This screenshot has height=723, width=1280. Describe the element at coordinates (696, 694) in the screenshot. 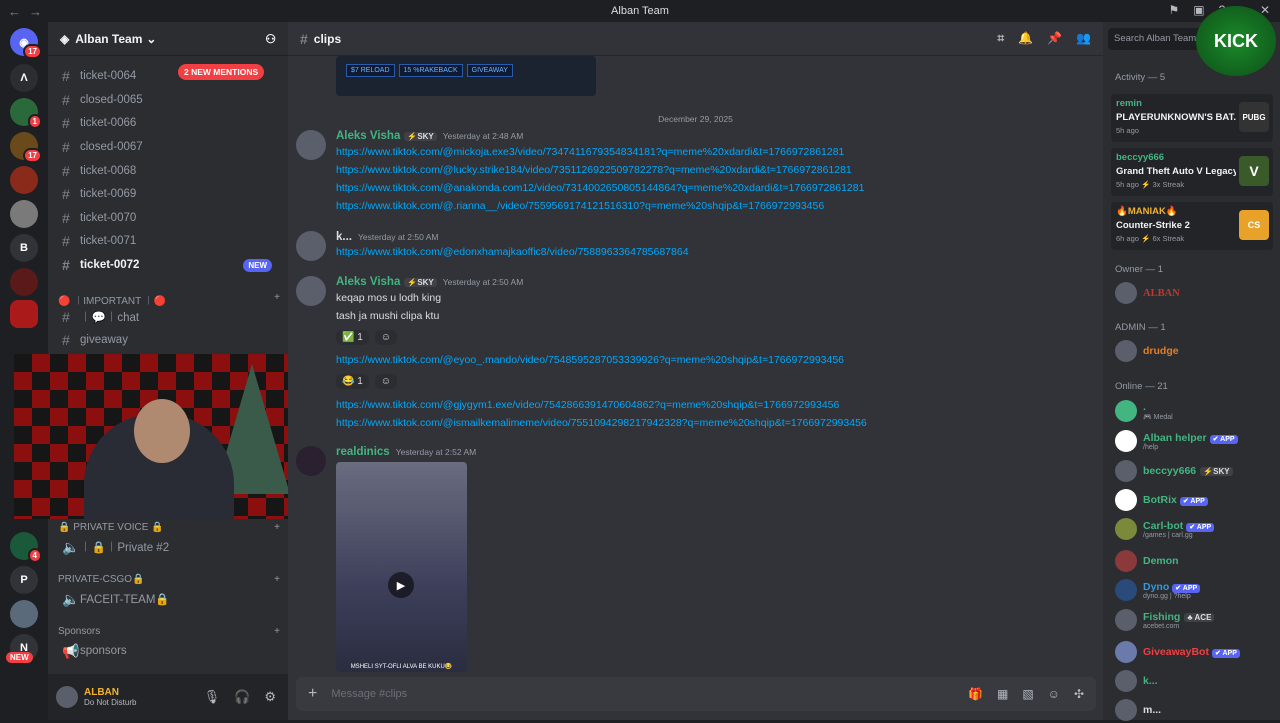

I see `message-input: + Message #clips 🎁 ▦ ▧ ☺ ✣` at that location.